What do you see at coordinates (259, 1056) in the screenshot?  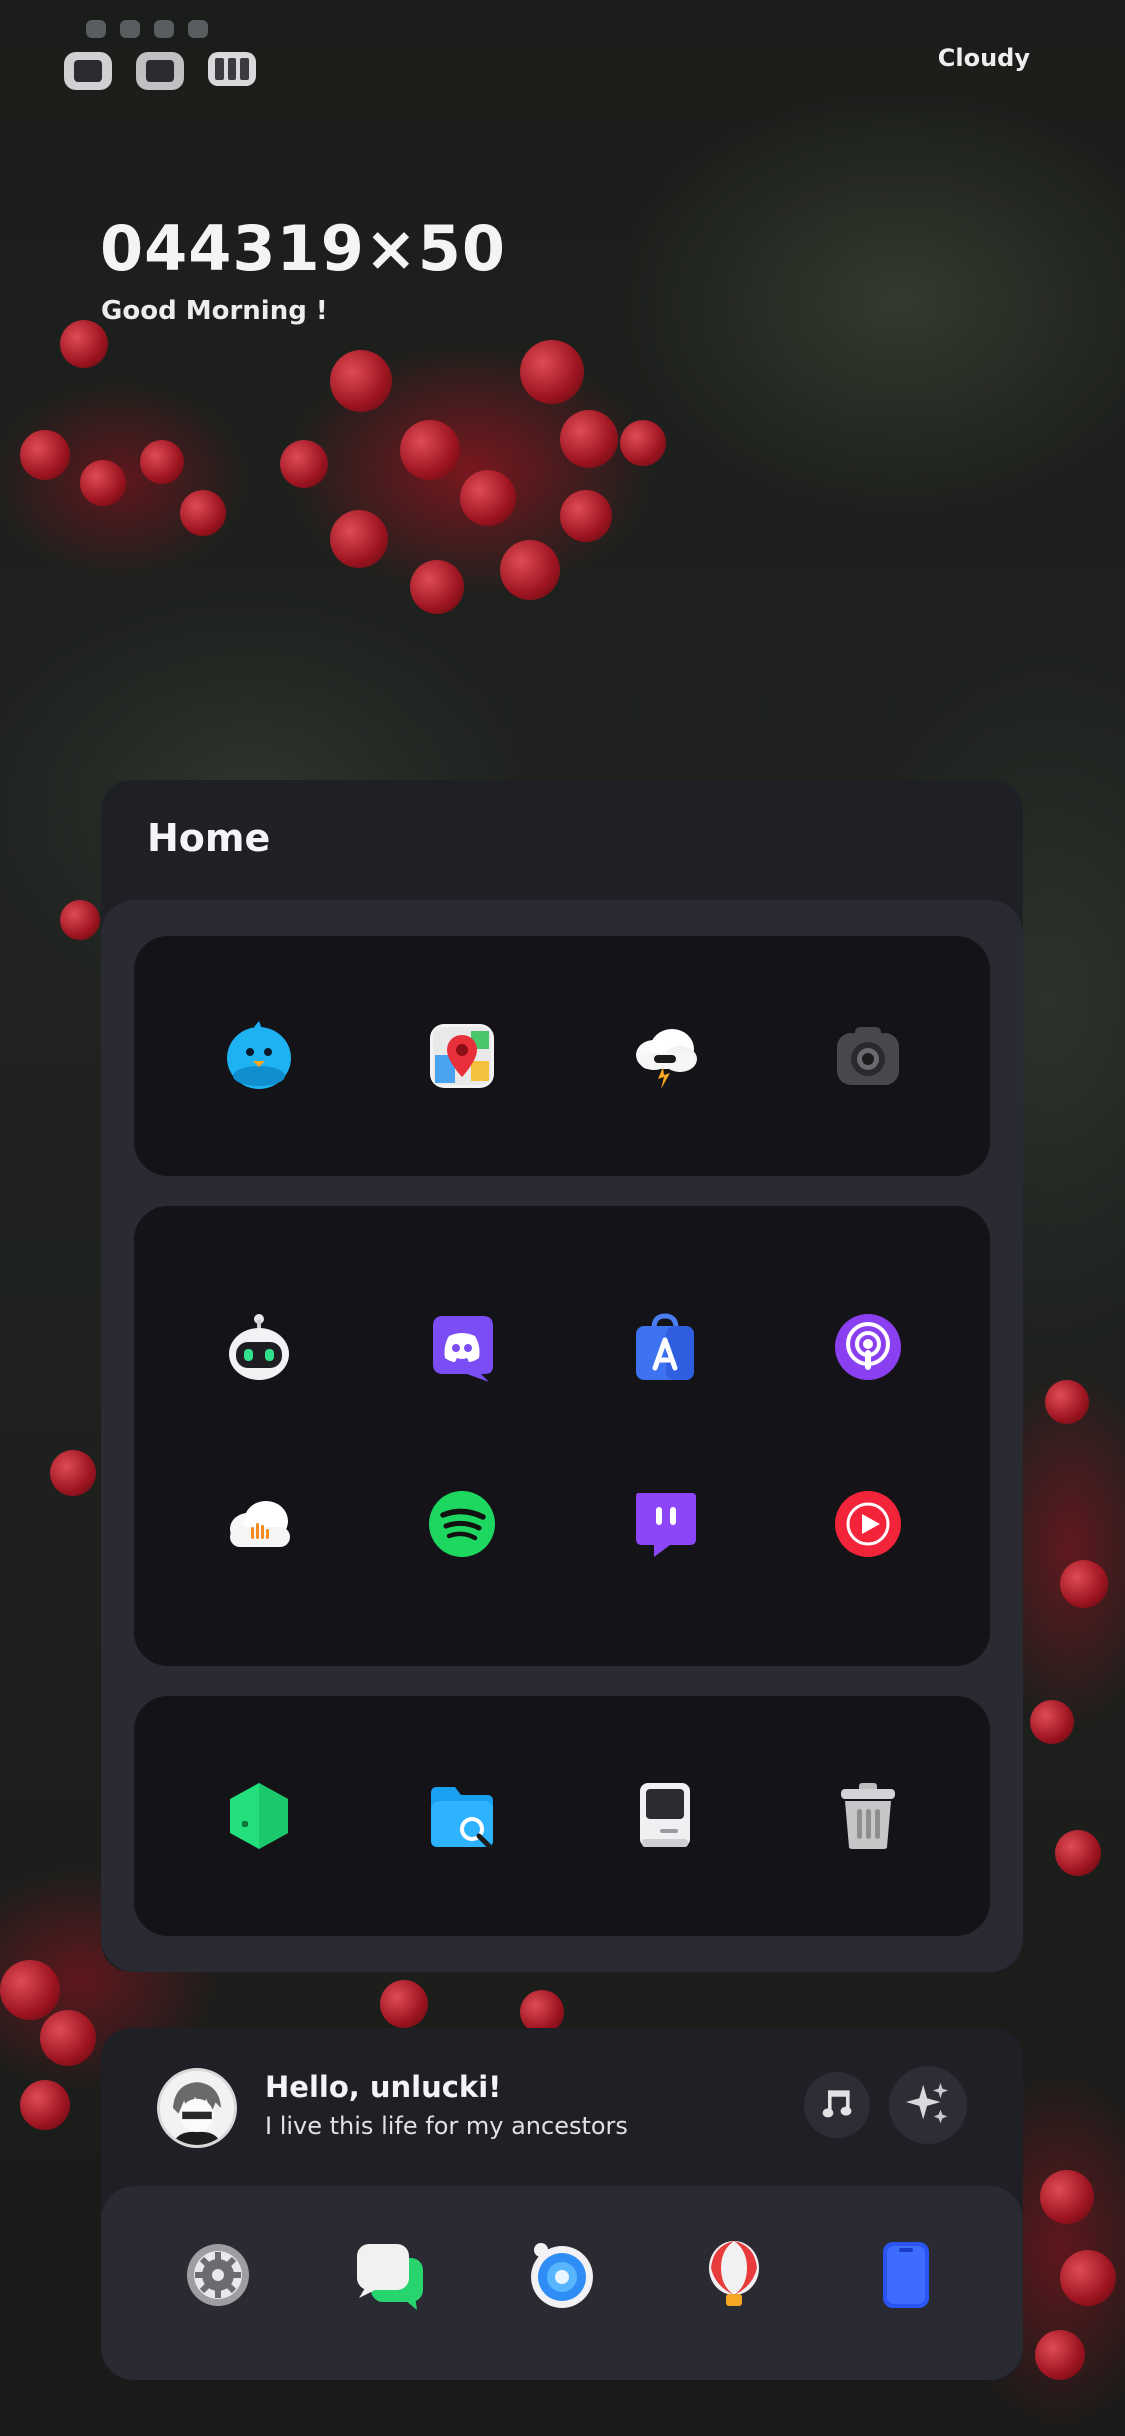 I see `bird-app-icon` at bounding box center [259, 1056].